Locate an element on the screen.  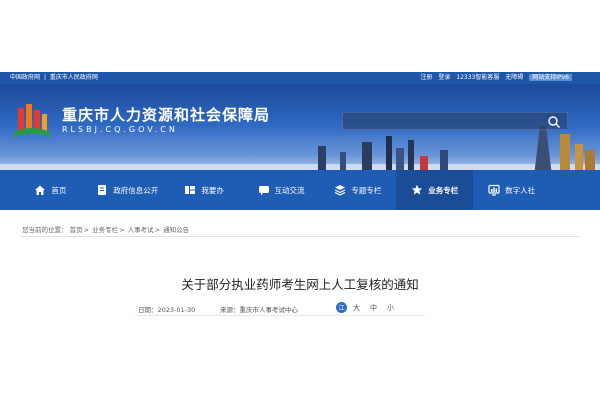
top-left-links: 中国政府网 | 重庆市人民政府网 is located at coordinates (55, 78).